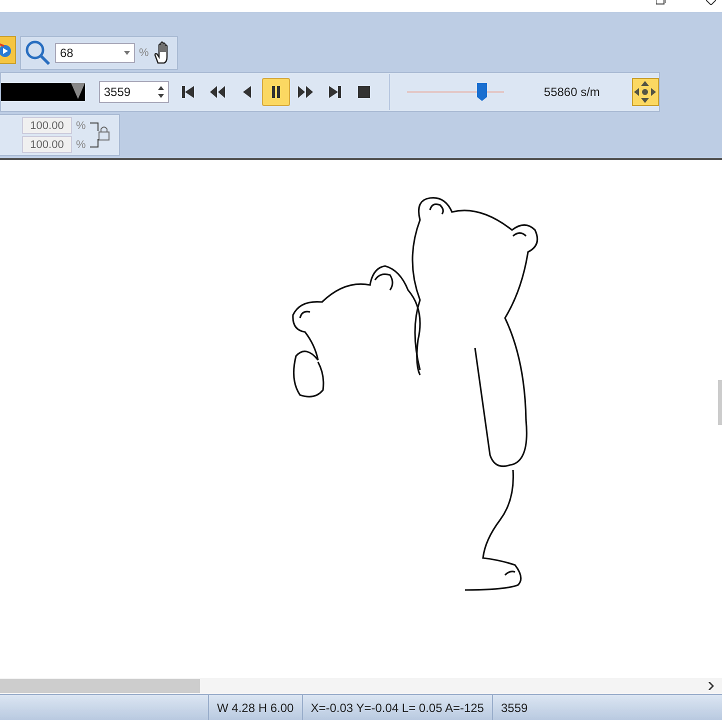 The width and height of the screenshot is (722, 720). Describe the element at coordinates (101, 135) in the screenshot. I see `lock-icon` at that location.